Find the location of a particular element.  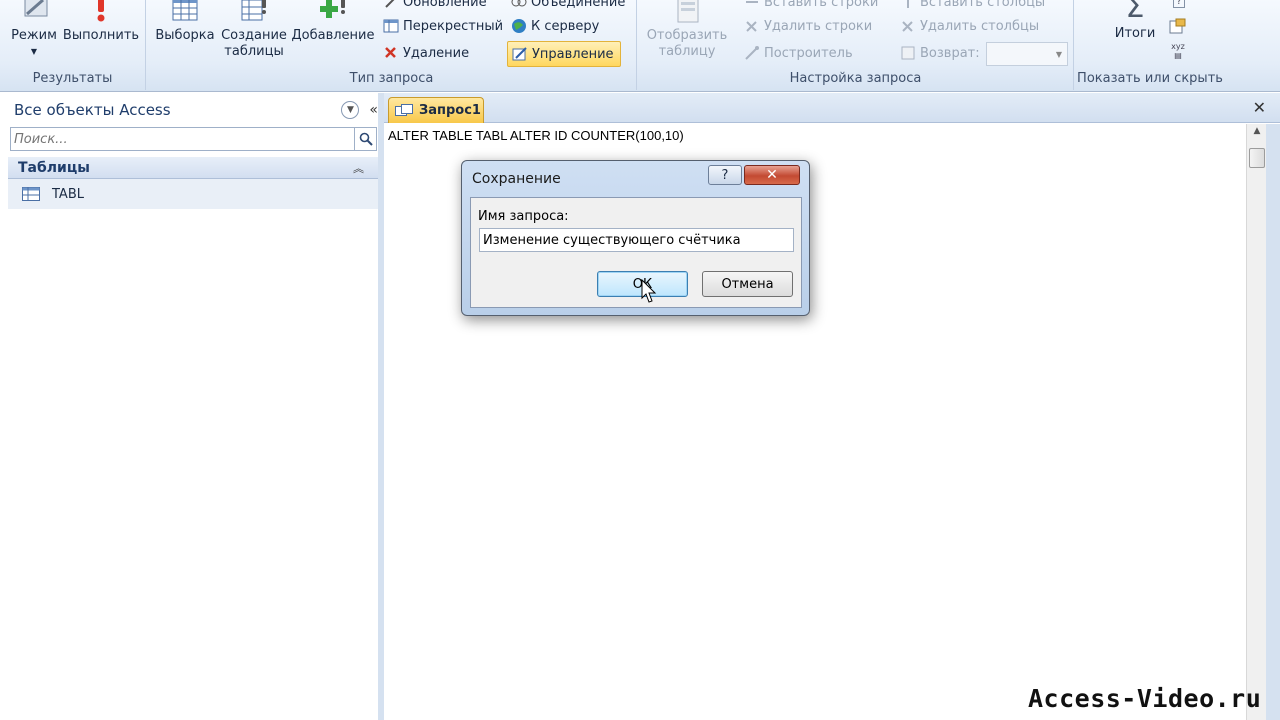

question-icon: ? is located at coordinates (725, 175).